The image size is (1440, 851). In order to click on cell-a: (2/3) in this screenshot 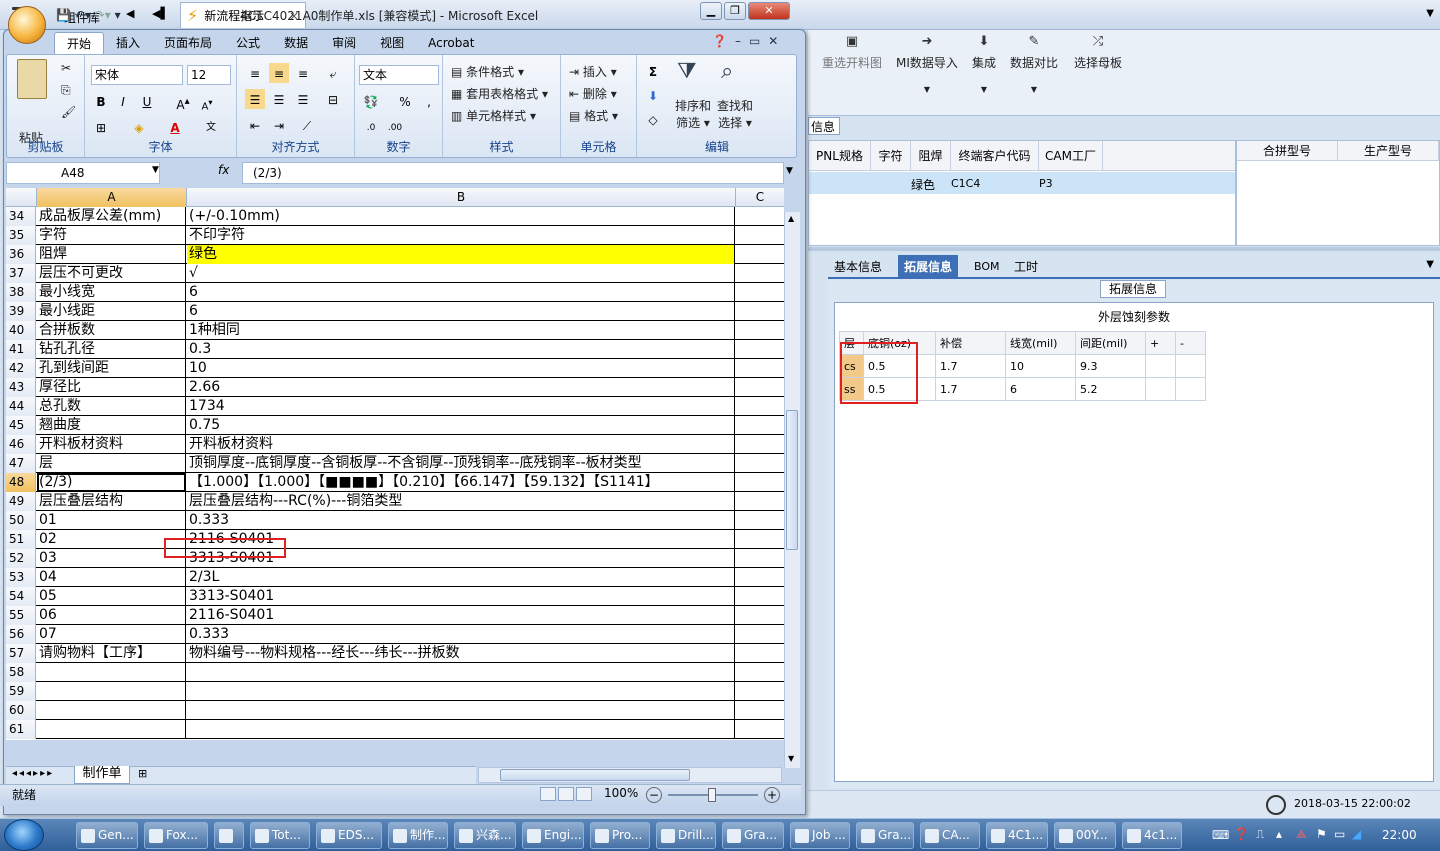, I will do `click(111, 482)`.